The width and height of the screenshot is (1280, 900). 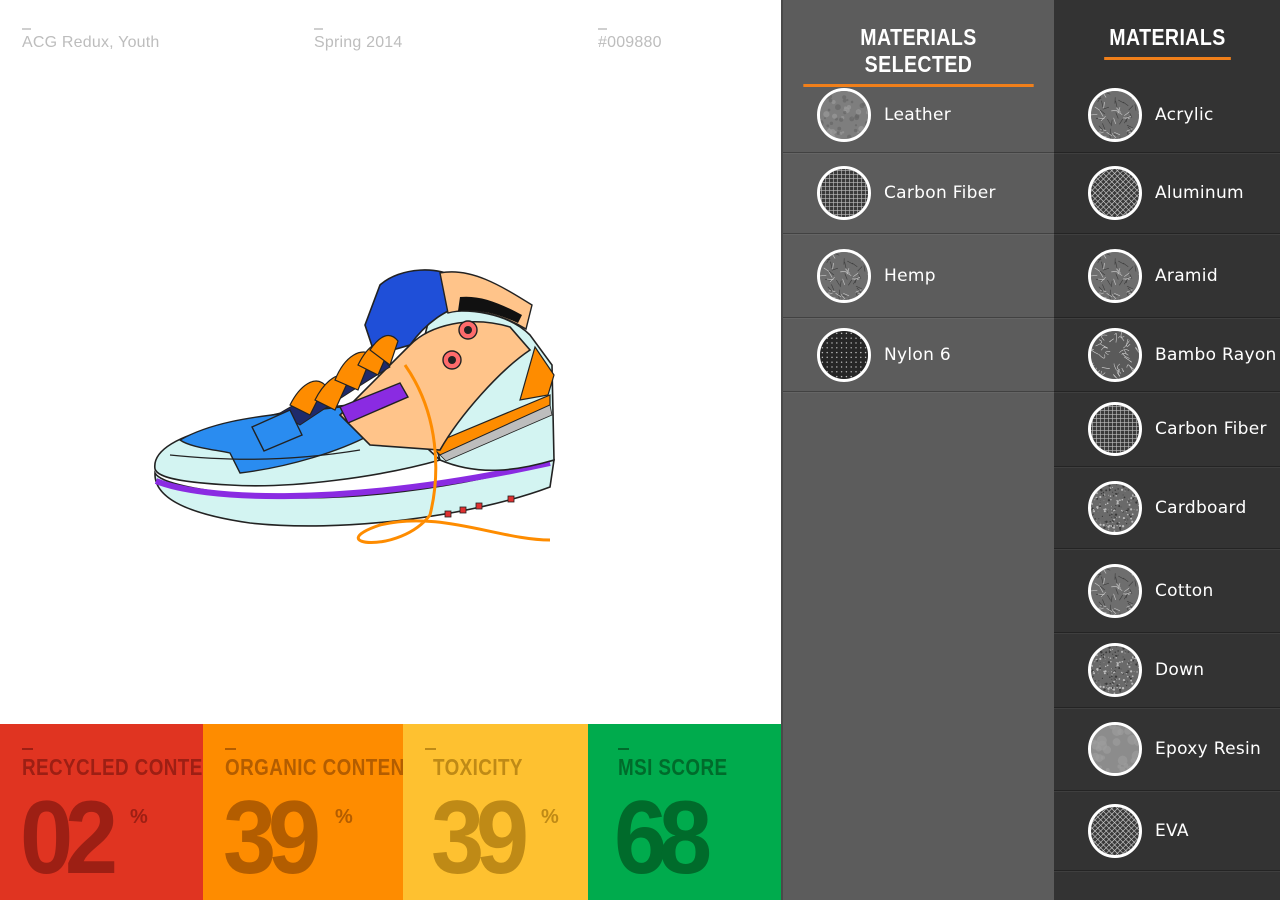 What do you see at coordinates (1186, 275) in the screenshot?
I see `material-label: Aramid` at bounding box center [1186, 275].